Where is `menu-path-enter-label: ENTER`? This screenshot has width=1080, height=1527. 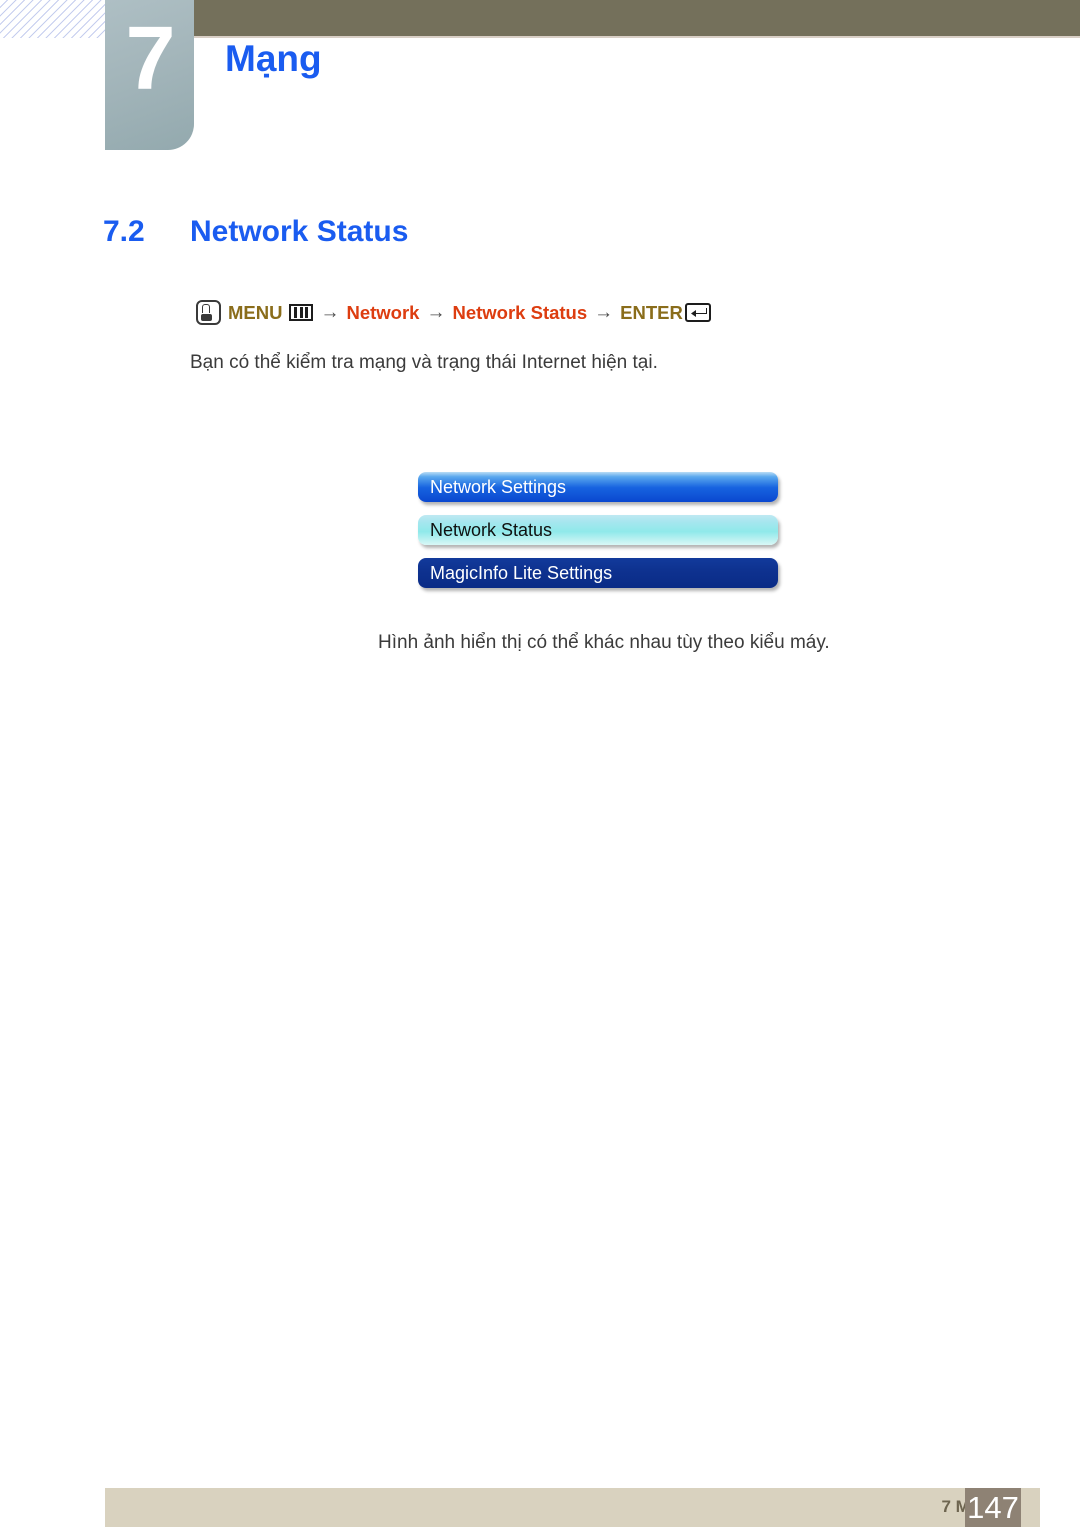
menu-path-enter-label: ENTER is located at coordinates (651, 312).